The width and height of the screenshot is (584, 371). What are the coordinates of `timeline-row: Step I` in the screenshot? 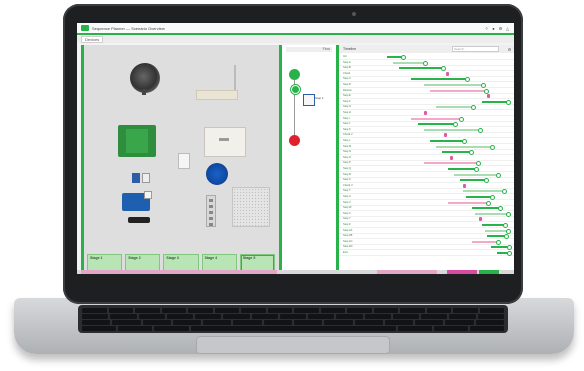 It's located at (426, 119).